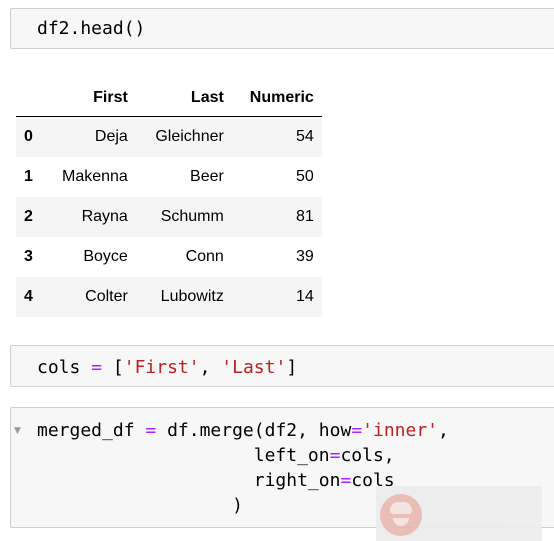 The width and height of the screenshot is (554, 541). Describe the element at coordinates (118, 367) in the screenshot. I see `list-open: [` at that location.